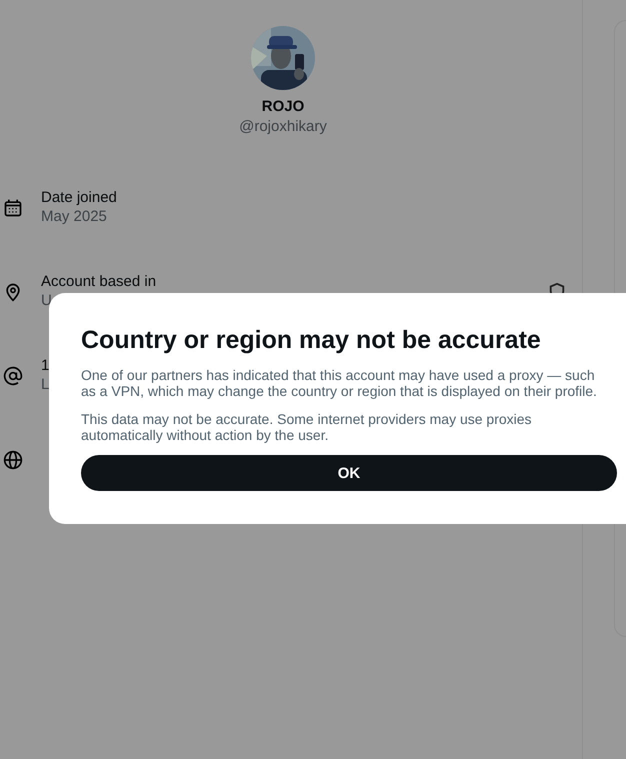 This screenshot has width=626, height=759. What do you see at coordinates (349, 473) in the screenshot?
I see `ok-button: OK` at bounding box center [349, 473].